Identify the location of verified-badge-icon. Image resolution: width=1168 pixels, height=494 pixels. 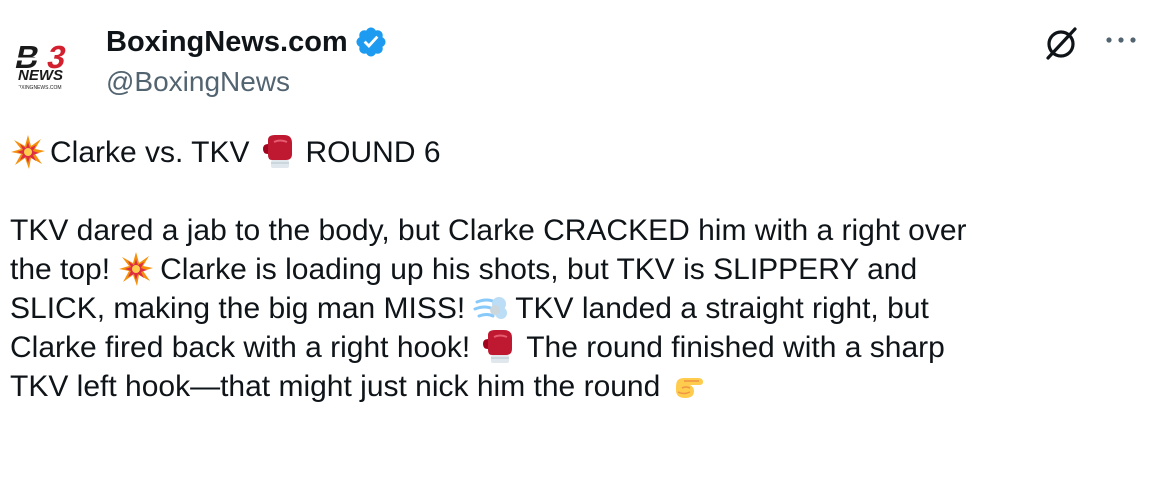
(371, 42).